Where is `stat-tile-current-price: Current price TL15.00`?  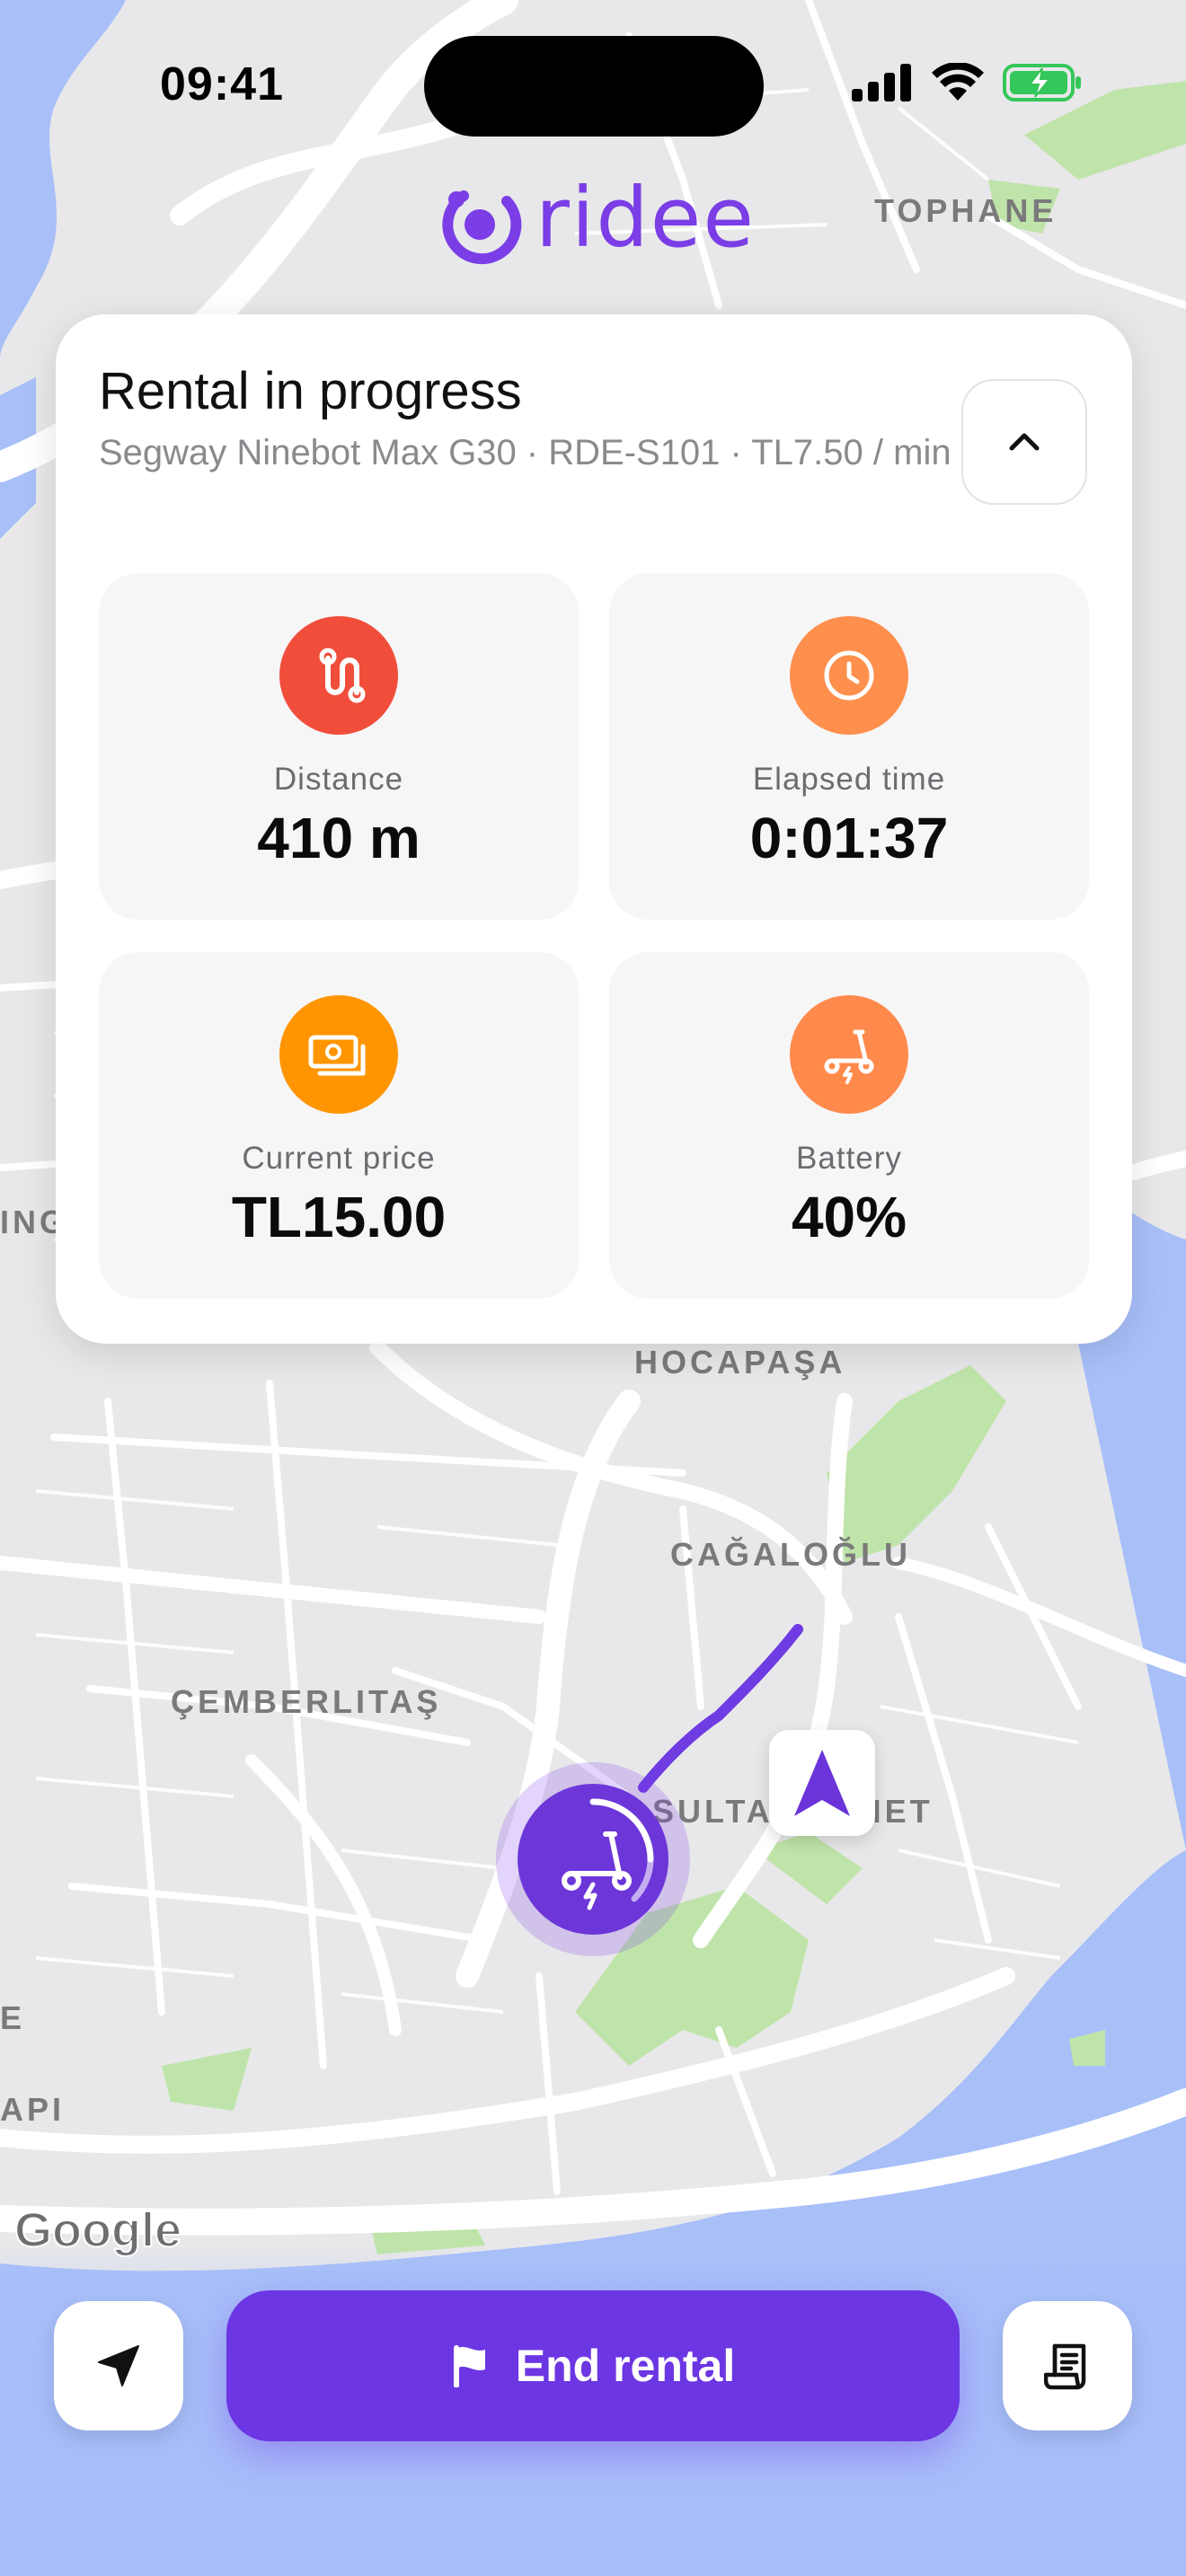 stat-tile-current-price: Current price TL15.00 is located at coordinates (339, 1125).